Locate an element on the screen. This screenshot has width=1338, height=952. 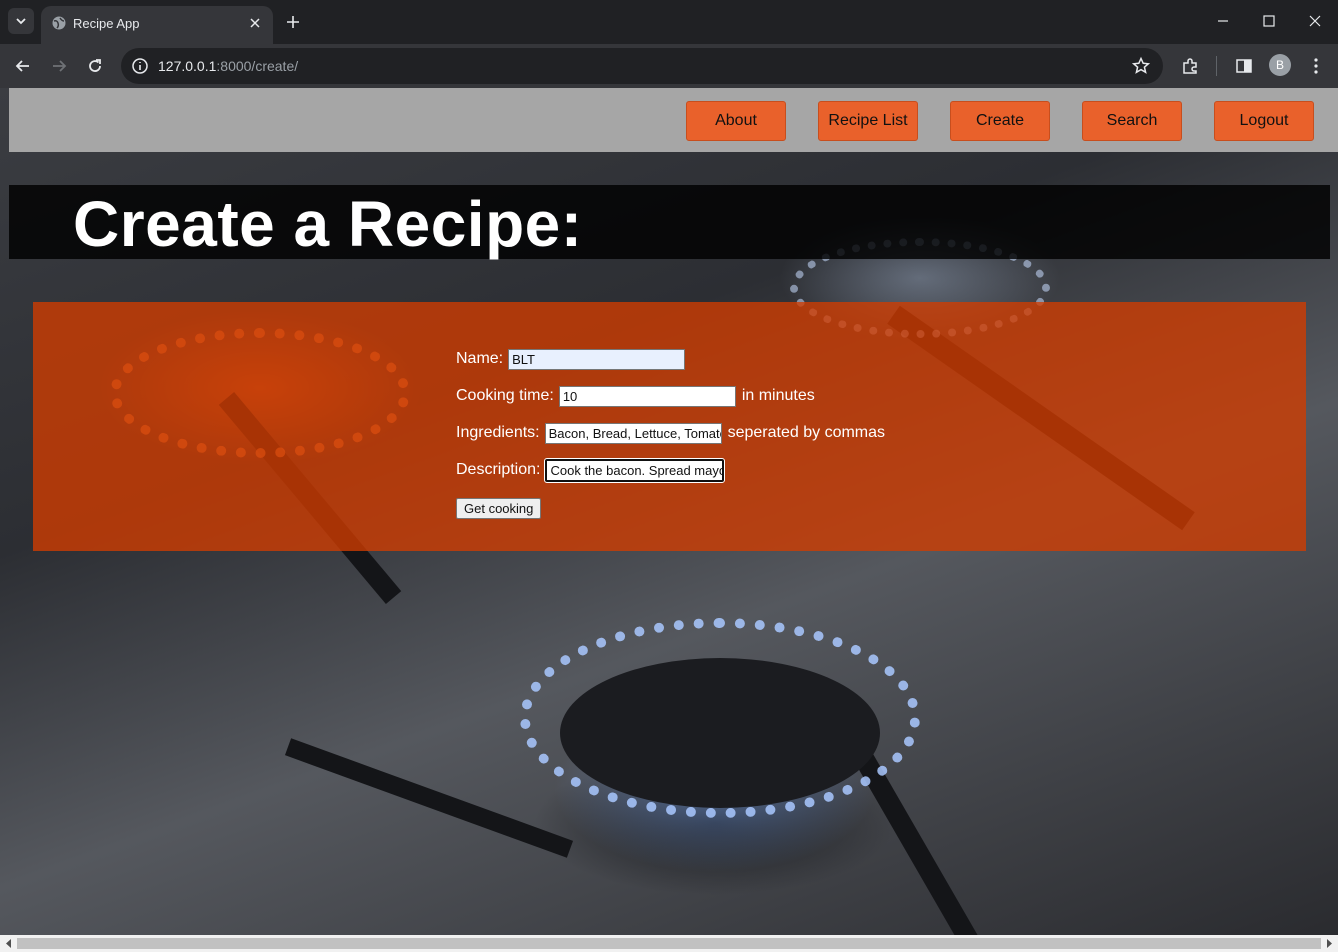
title-band: Create a Recipe: is located at coordinates (669, 222).